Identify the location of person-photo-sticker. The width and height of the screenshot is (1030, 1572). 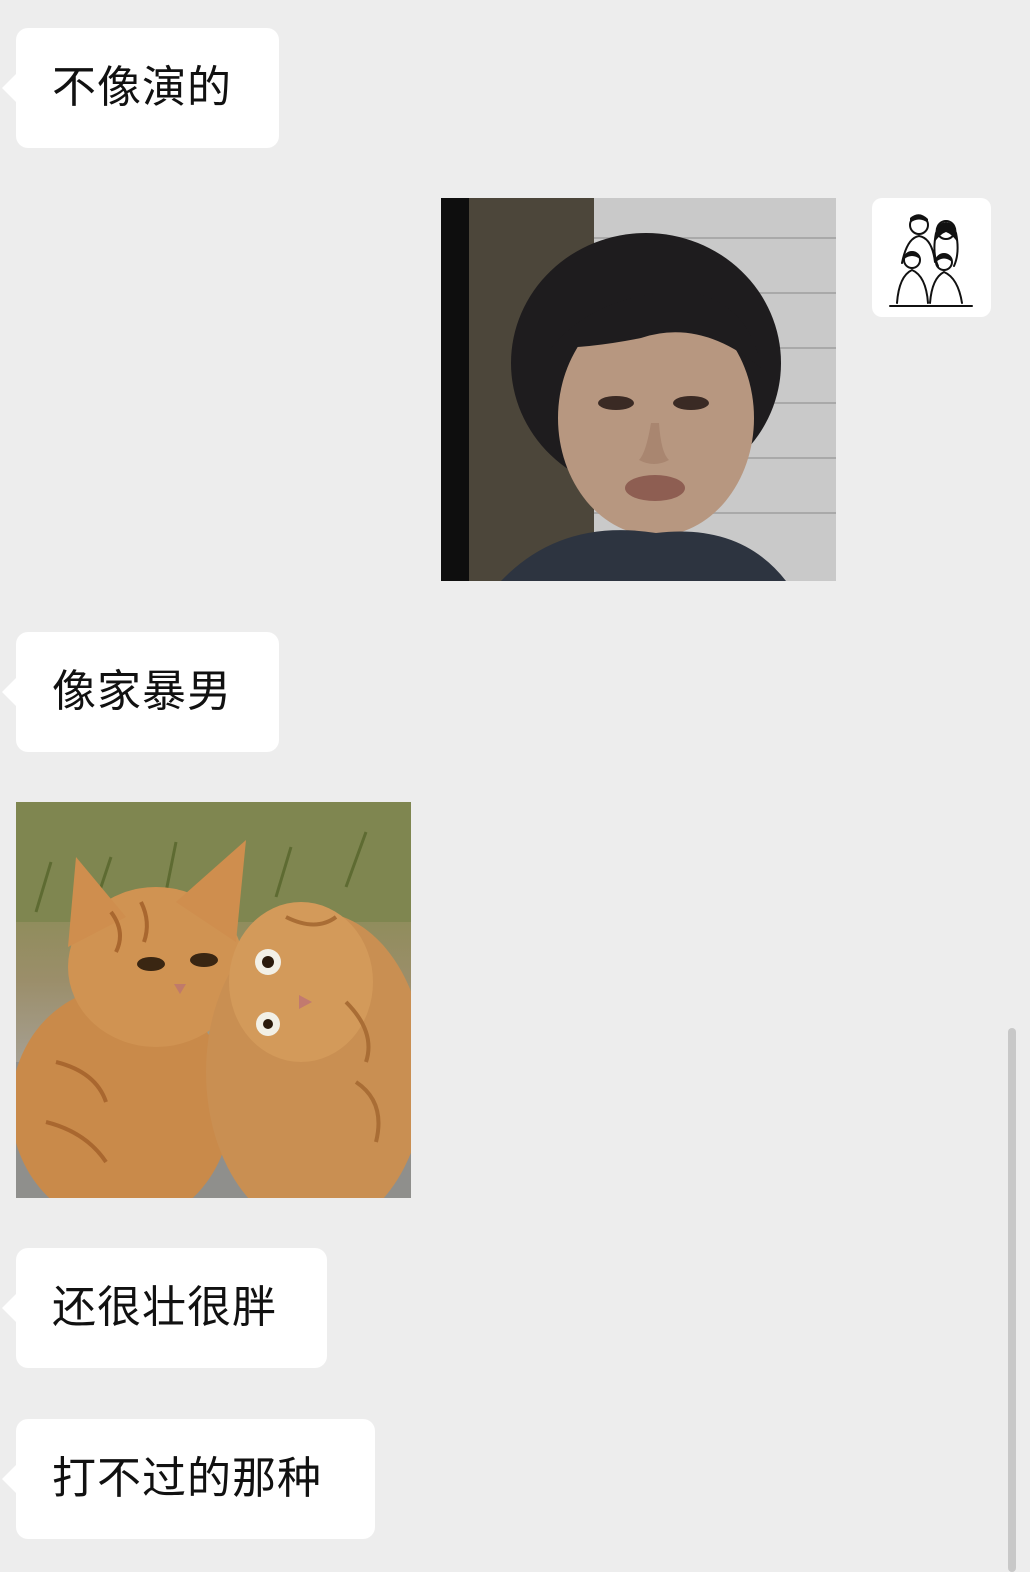
(638, 389).